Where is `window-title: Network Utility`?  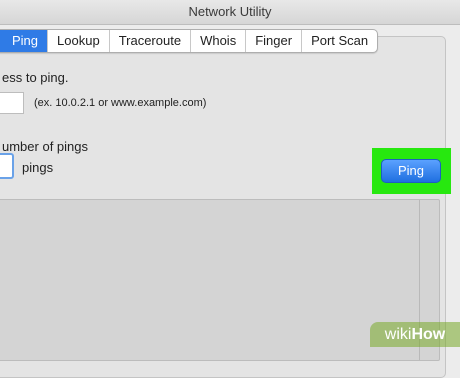 window-title: Network Utility is located at coordinates (230, 11).